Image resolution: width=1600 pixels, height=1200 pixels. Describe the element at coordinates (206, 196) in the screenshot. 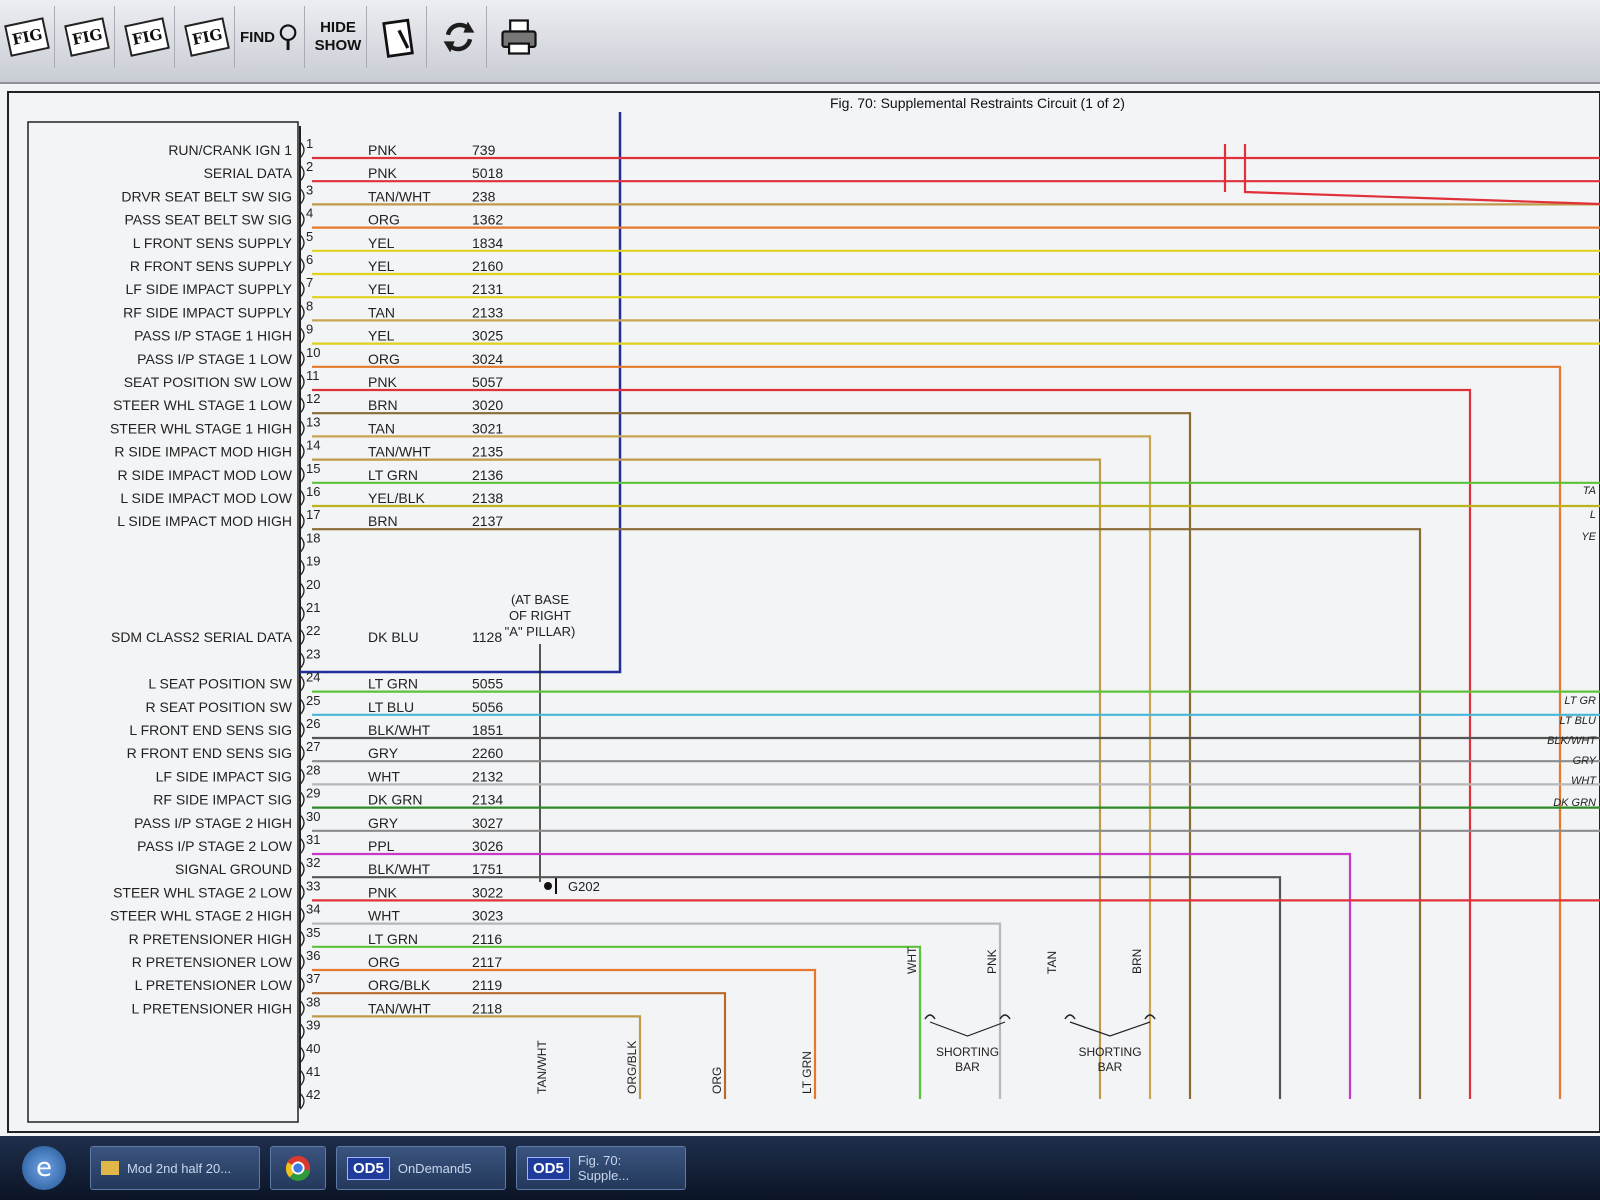

I see `pin-label: DRVR SEAT BELT SW SIG` at that location.